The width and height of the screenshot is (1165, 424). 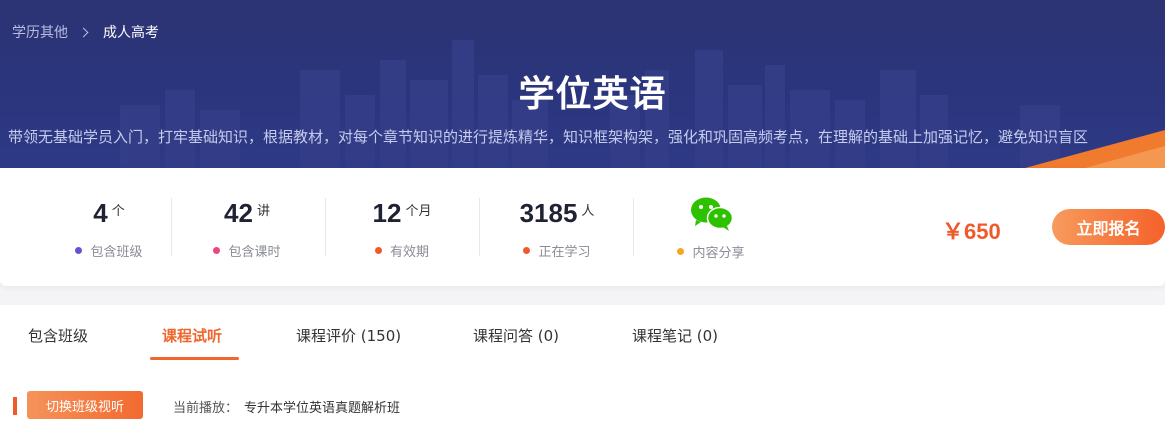 What do you see at coordinates (675, 335) in the screenshot?
I see `tab-notes: 课程笔记 (0)` at bounding box center [675, 335].